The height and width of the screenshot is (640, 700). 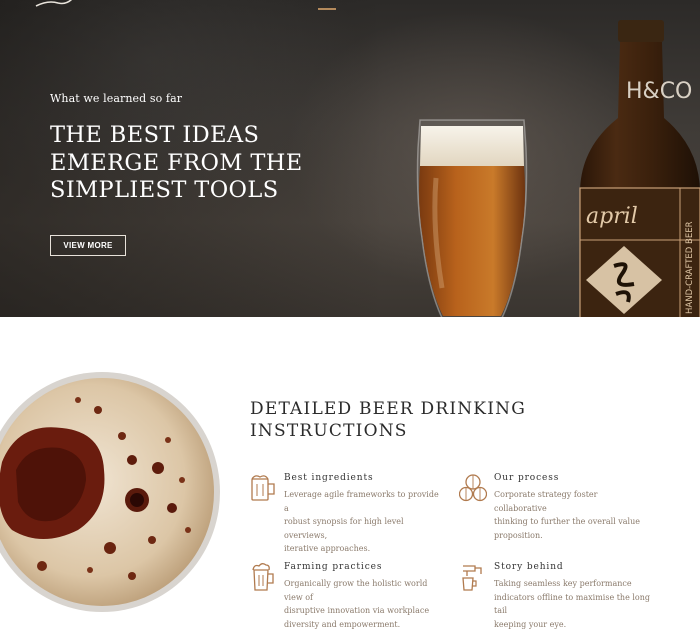 What do you see at coordinates (567, 521) in the screenshot?
I see `feature-line: thinking to further the overall value` at bounding box center [567, 521].